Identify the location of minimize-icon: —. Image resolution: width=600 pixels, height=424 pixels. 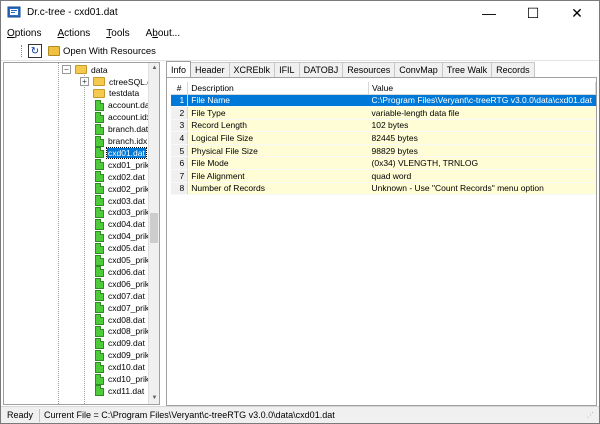
(489, 13).